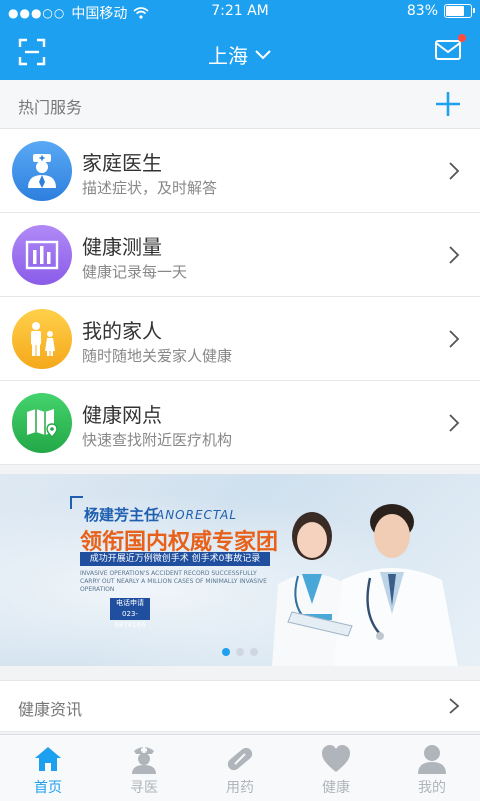 This screenshot has height=801, width=480. What do you see at coordinates (150, 188) in the screenshot?
I see `service-desc: 描述症状，及时解答` at bounding box center [150, 188].